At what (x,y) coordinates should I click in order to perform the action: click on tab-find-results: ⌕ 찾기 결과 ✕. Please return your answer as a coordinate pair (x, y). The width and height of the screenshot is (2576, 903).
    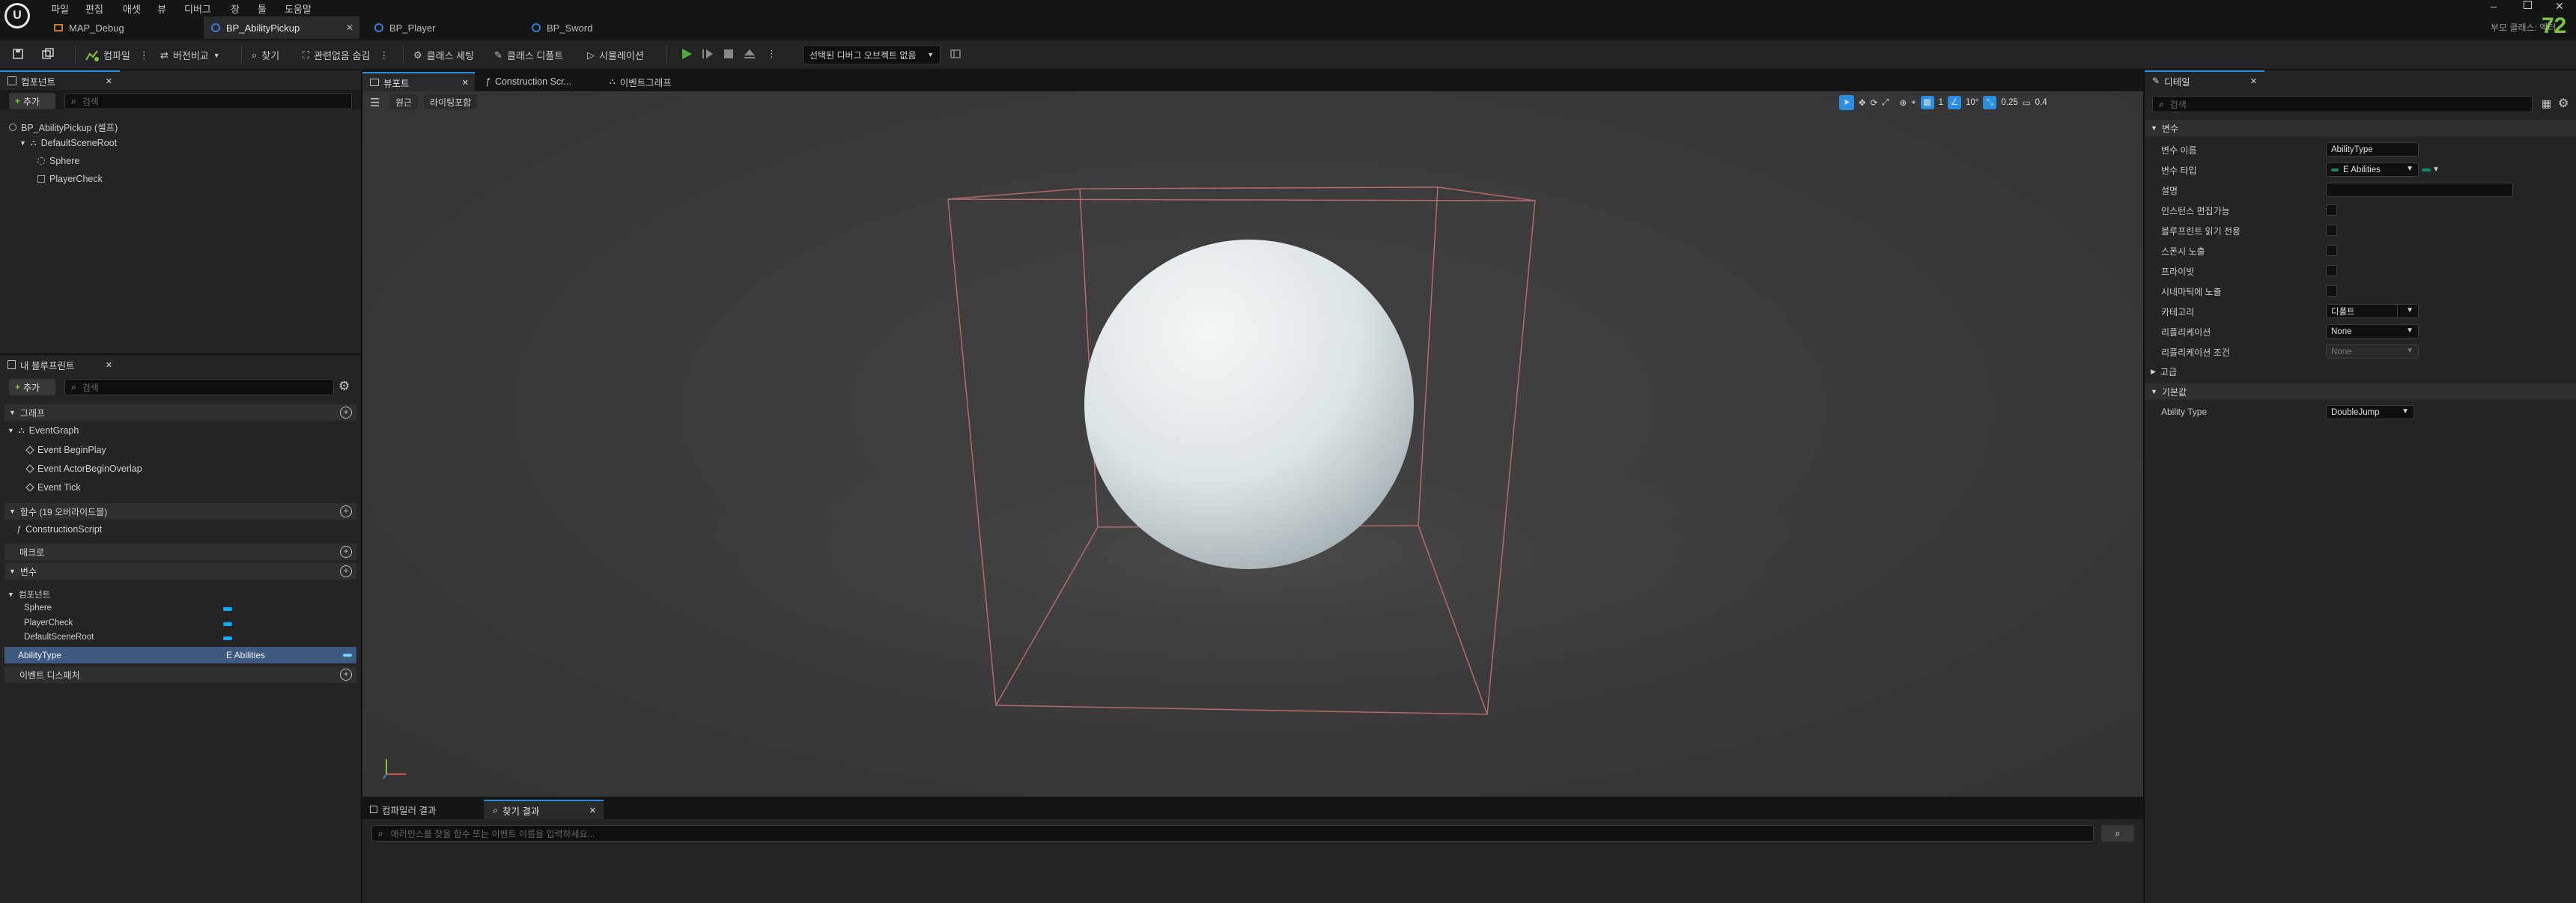
    Looking at the image, I should click on (544, 809).